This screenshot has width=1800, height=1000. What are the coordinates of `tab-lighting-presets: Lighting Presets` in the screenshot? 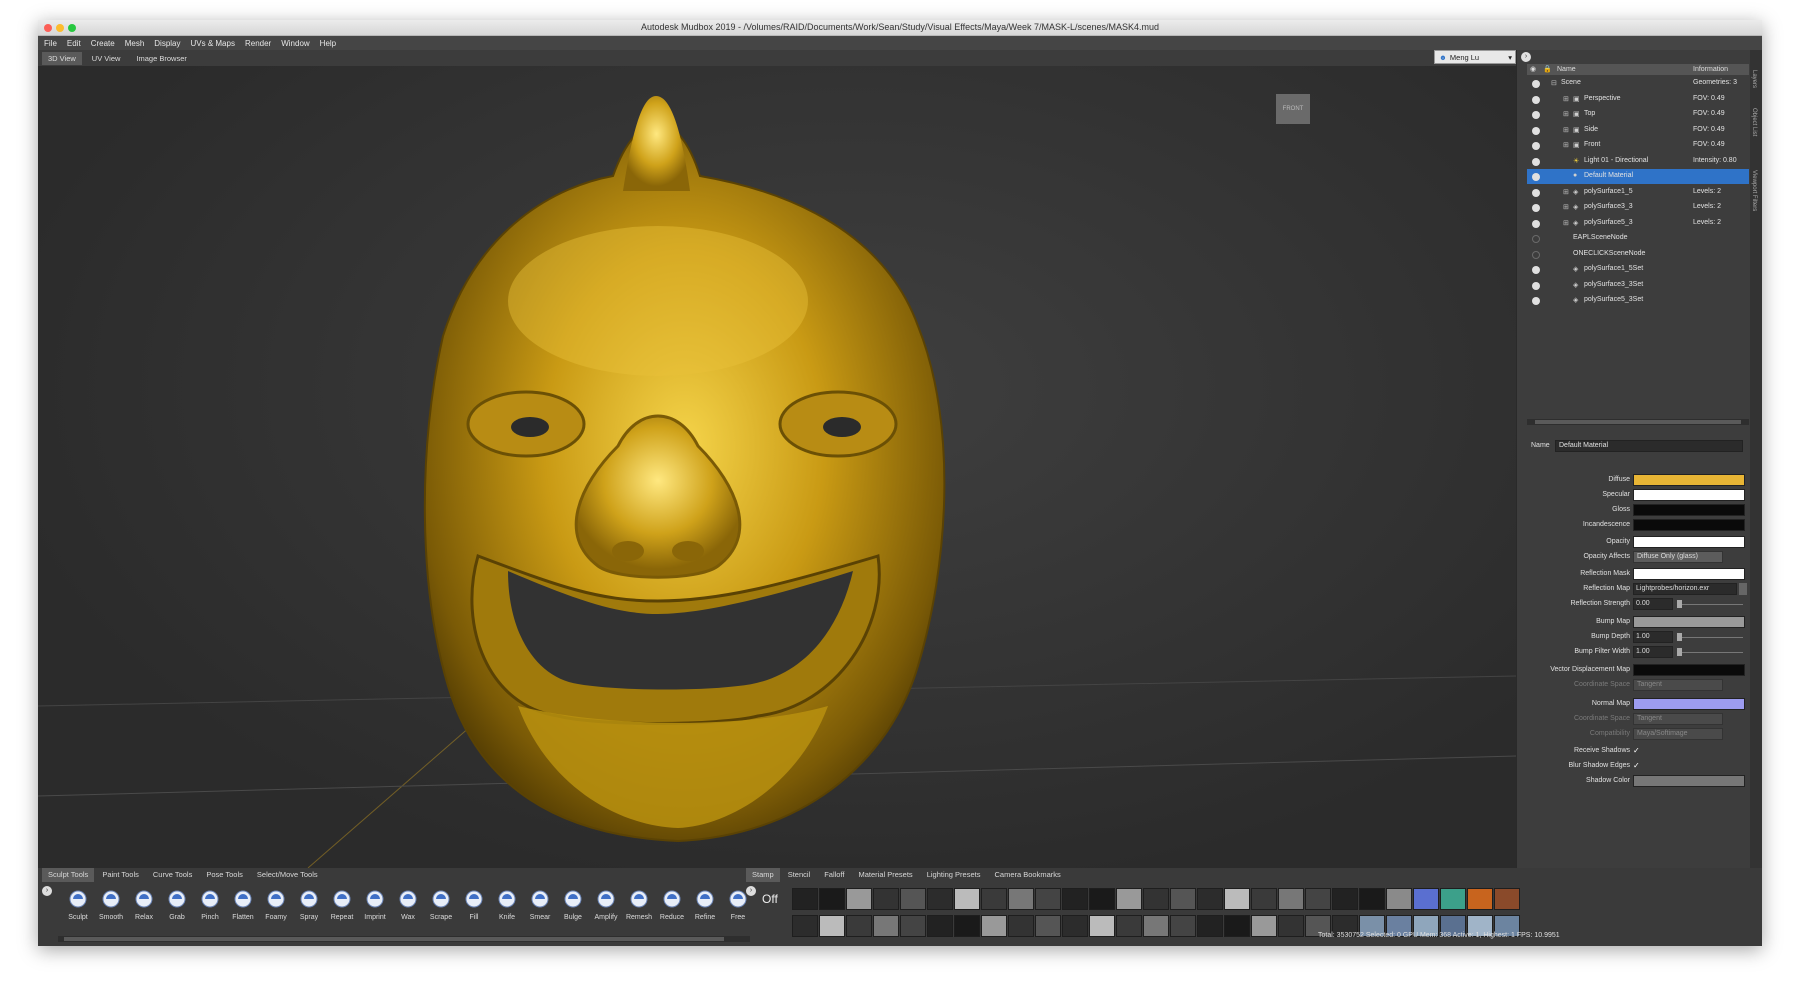 It's located at (954, 875).